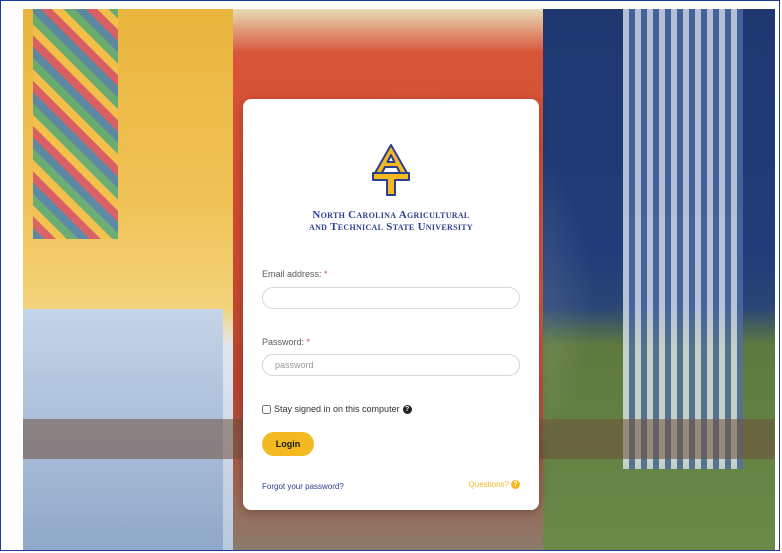  What do you see at coordinates (303, 486) in the screenshot?
I see `forgot-password-link: Forgot your password?` at bounding box center [303, 486].